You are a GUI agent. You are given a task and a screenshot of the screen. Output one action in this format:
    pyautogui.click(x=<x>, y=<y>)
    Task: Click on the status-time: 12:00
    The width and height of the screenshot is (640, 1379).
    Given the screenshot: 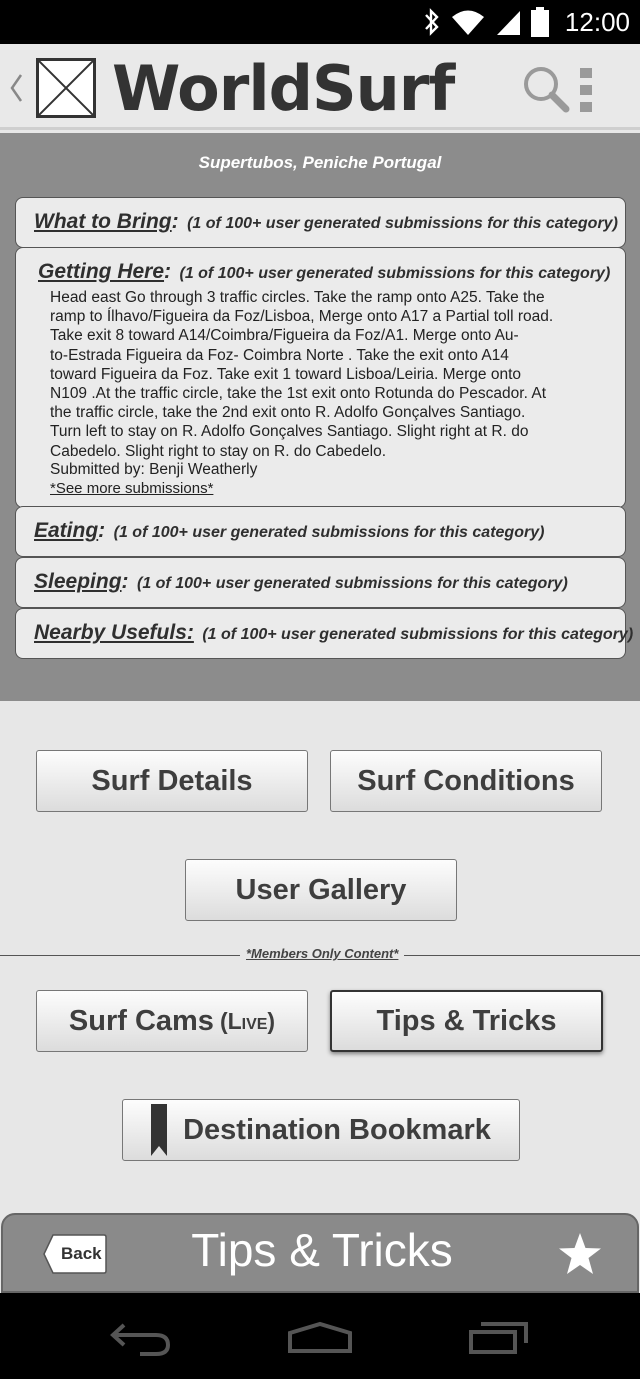 What is the action you would take?
    pyautogui.click(x=597, y=21)
    